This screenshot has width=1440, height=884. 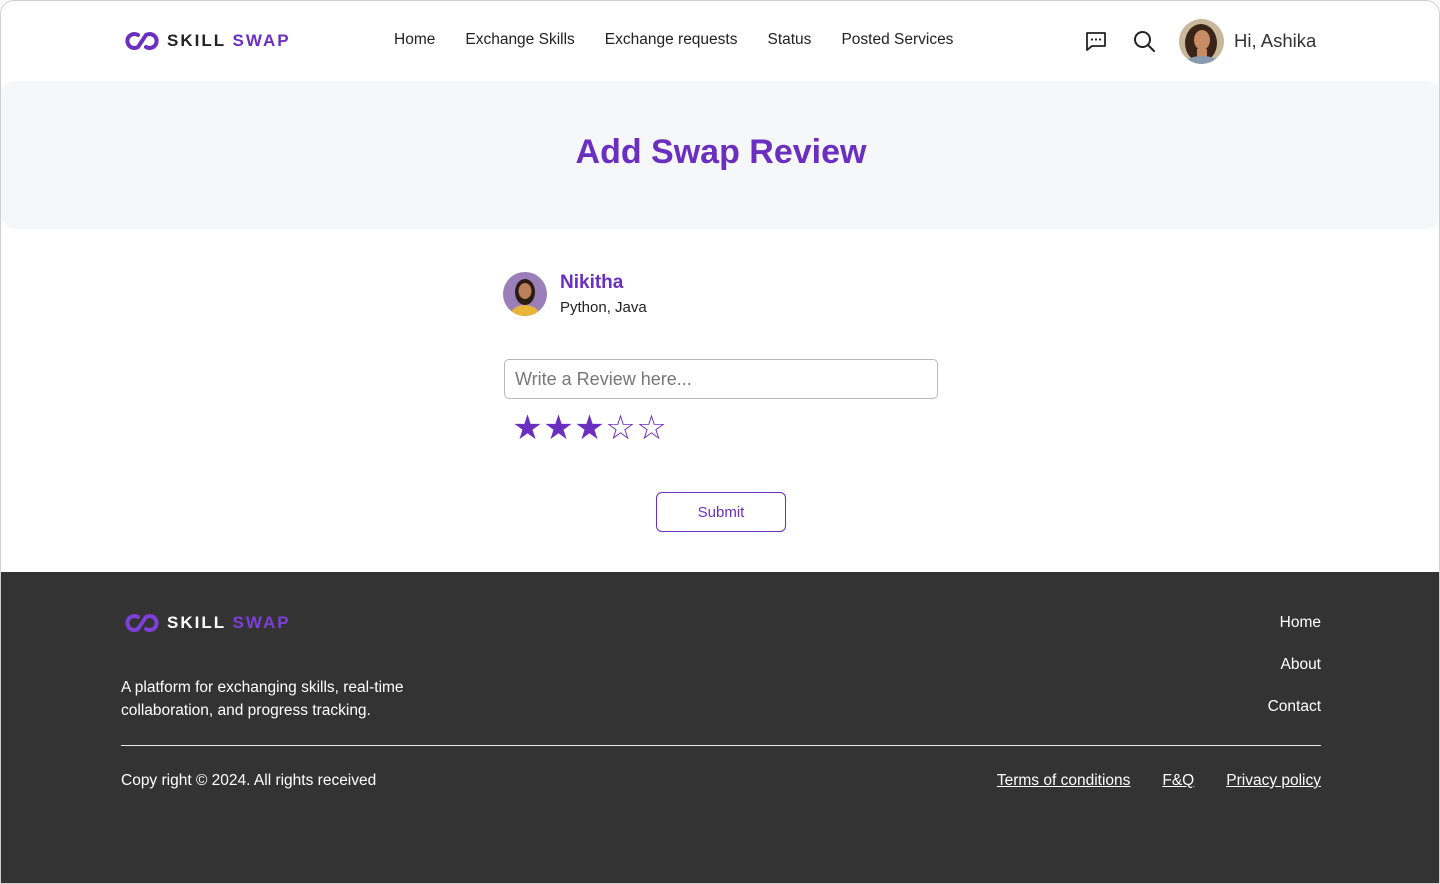 I want to click on reviewee-name: Nikitha, so click(x=592, y=282).